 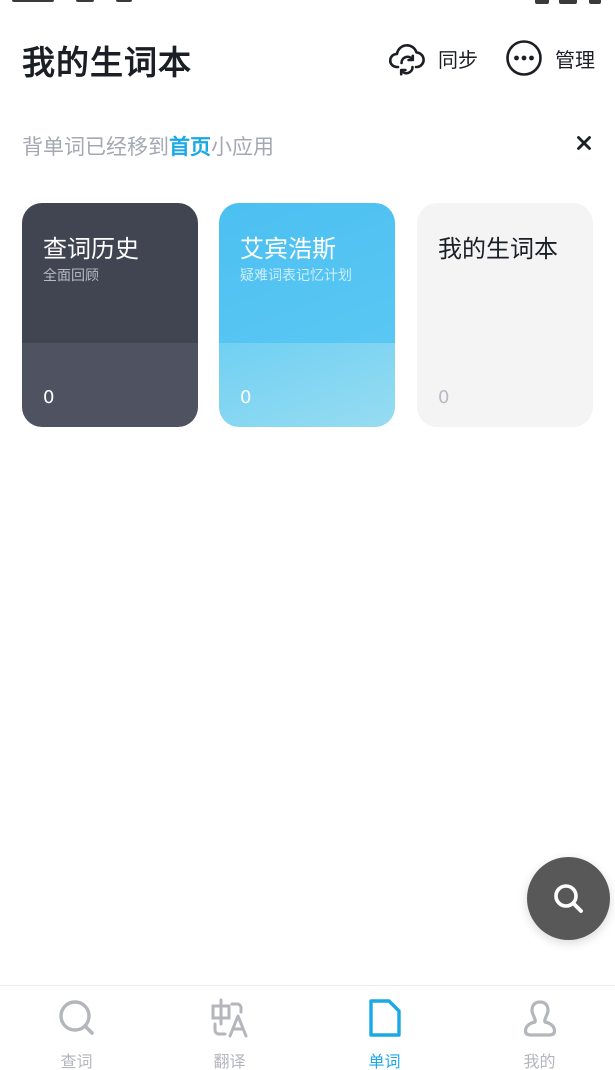 I want to click on notice-text: 背单词已经移到首页小应用, so click(x=148, y=146).